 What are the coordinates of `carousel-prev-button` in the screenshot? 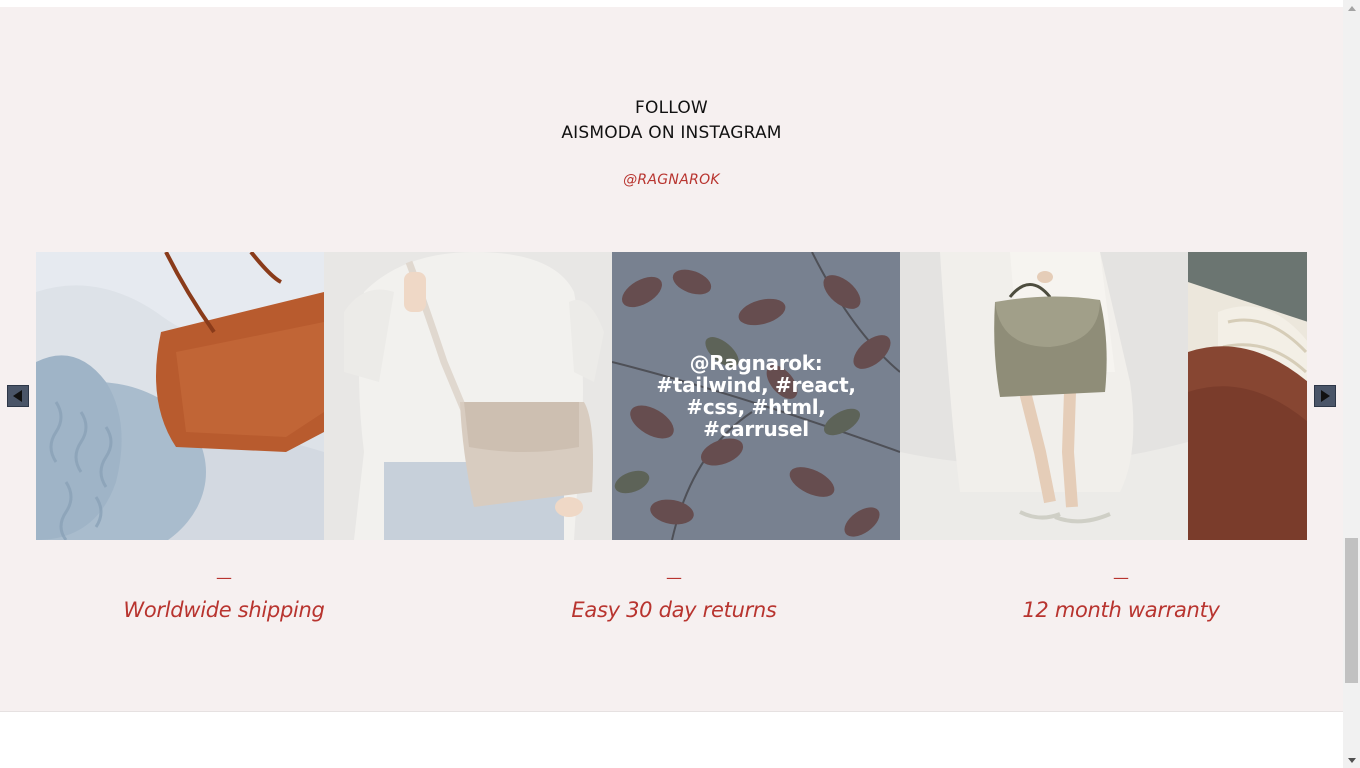 It's located at (18, 396).